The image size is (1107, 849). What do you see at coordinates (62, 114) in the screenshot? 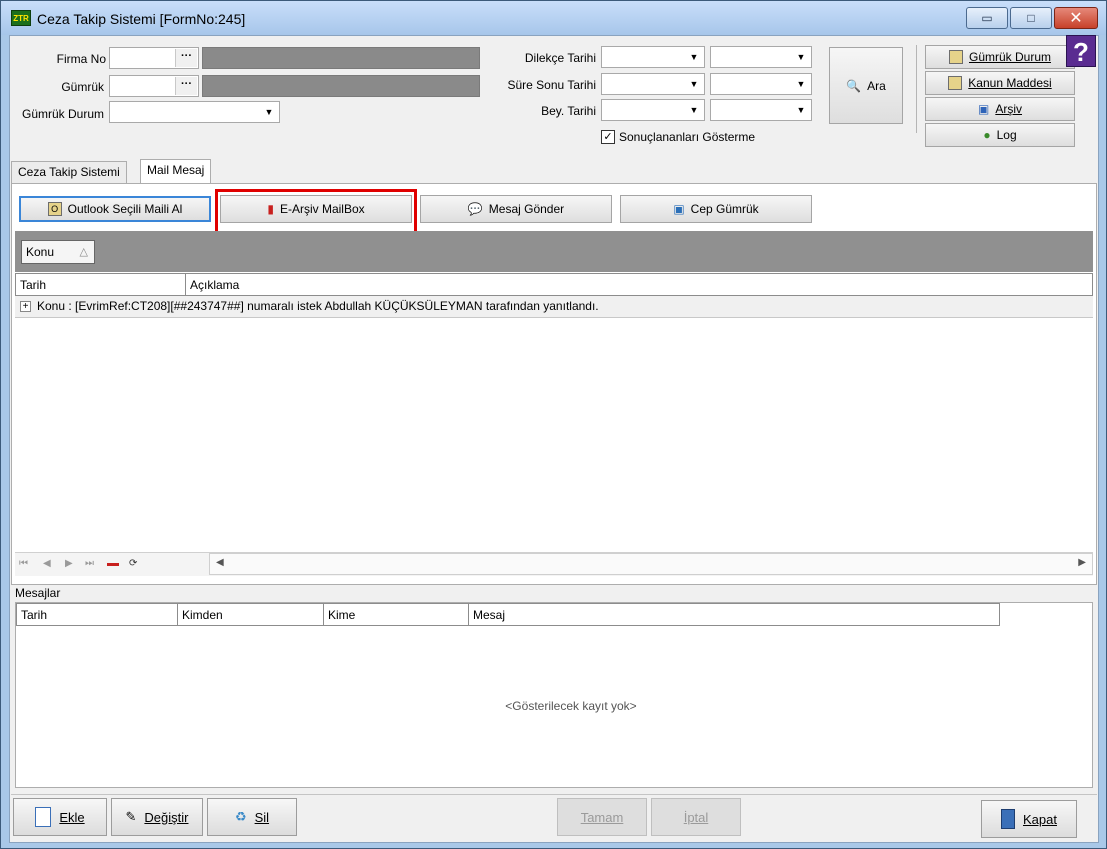
I see `gumruk-durum-label: Gümrük Durum` at bounding box center [62, 114].